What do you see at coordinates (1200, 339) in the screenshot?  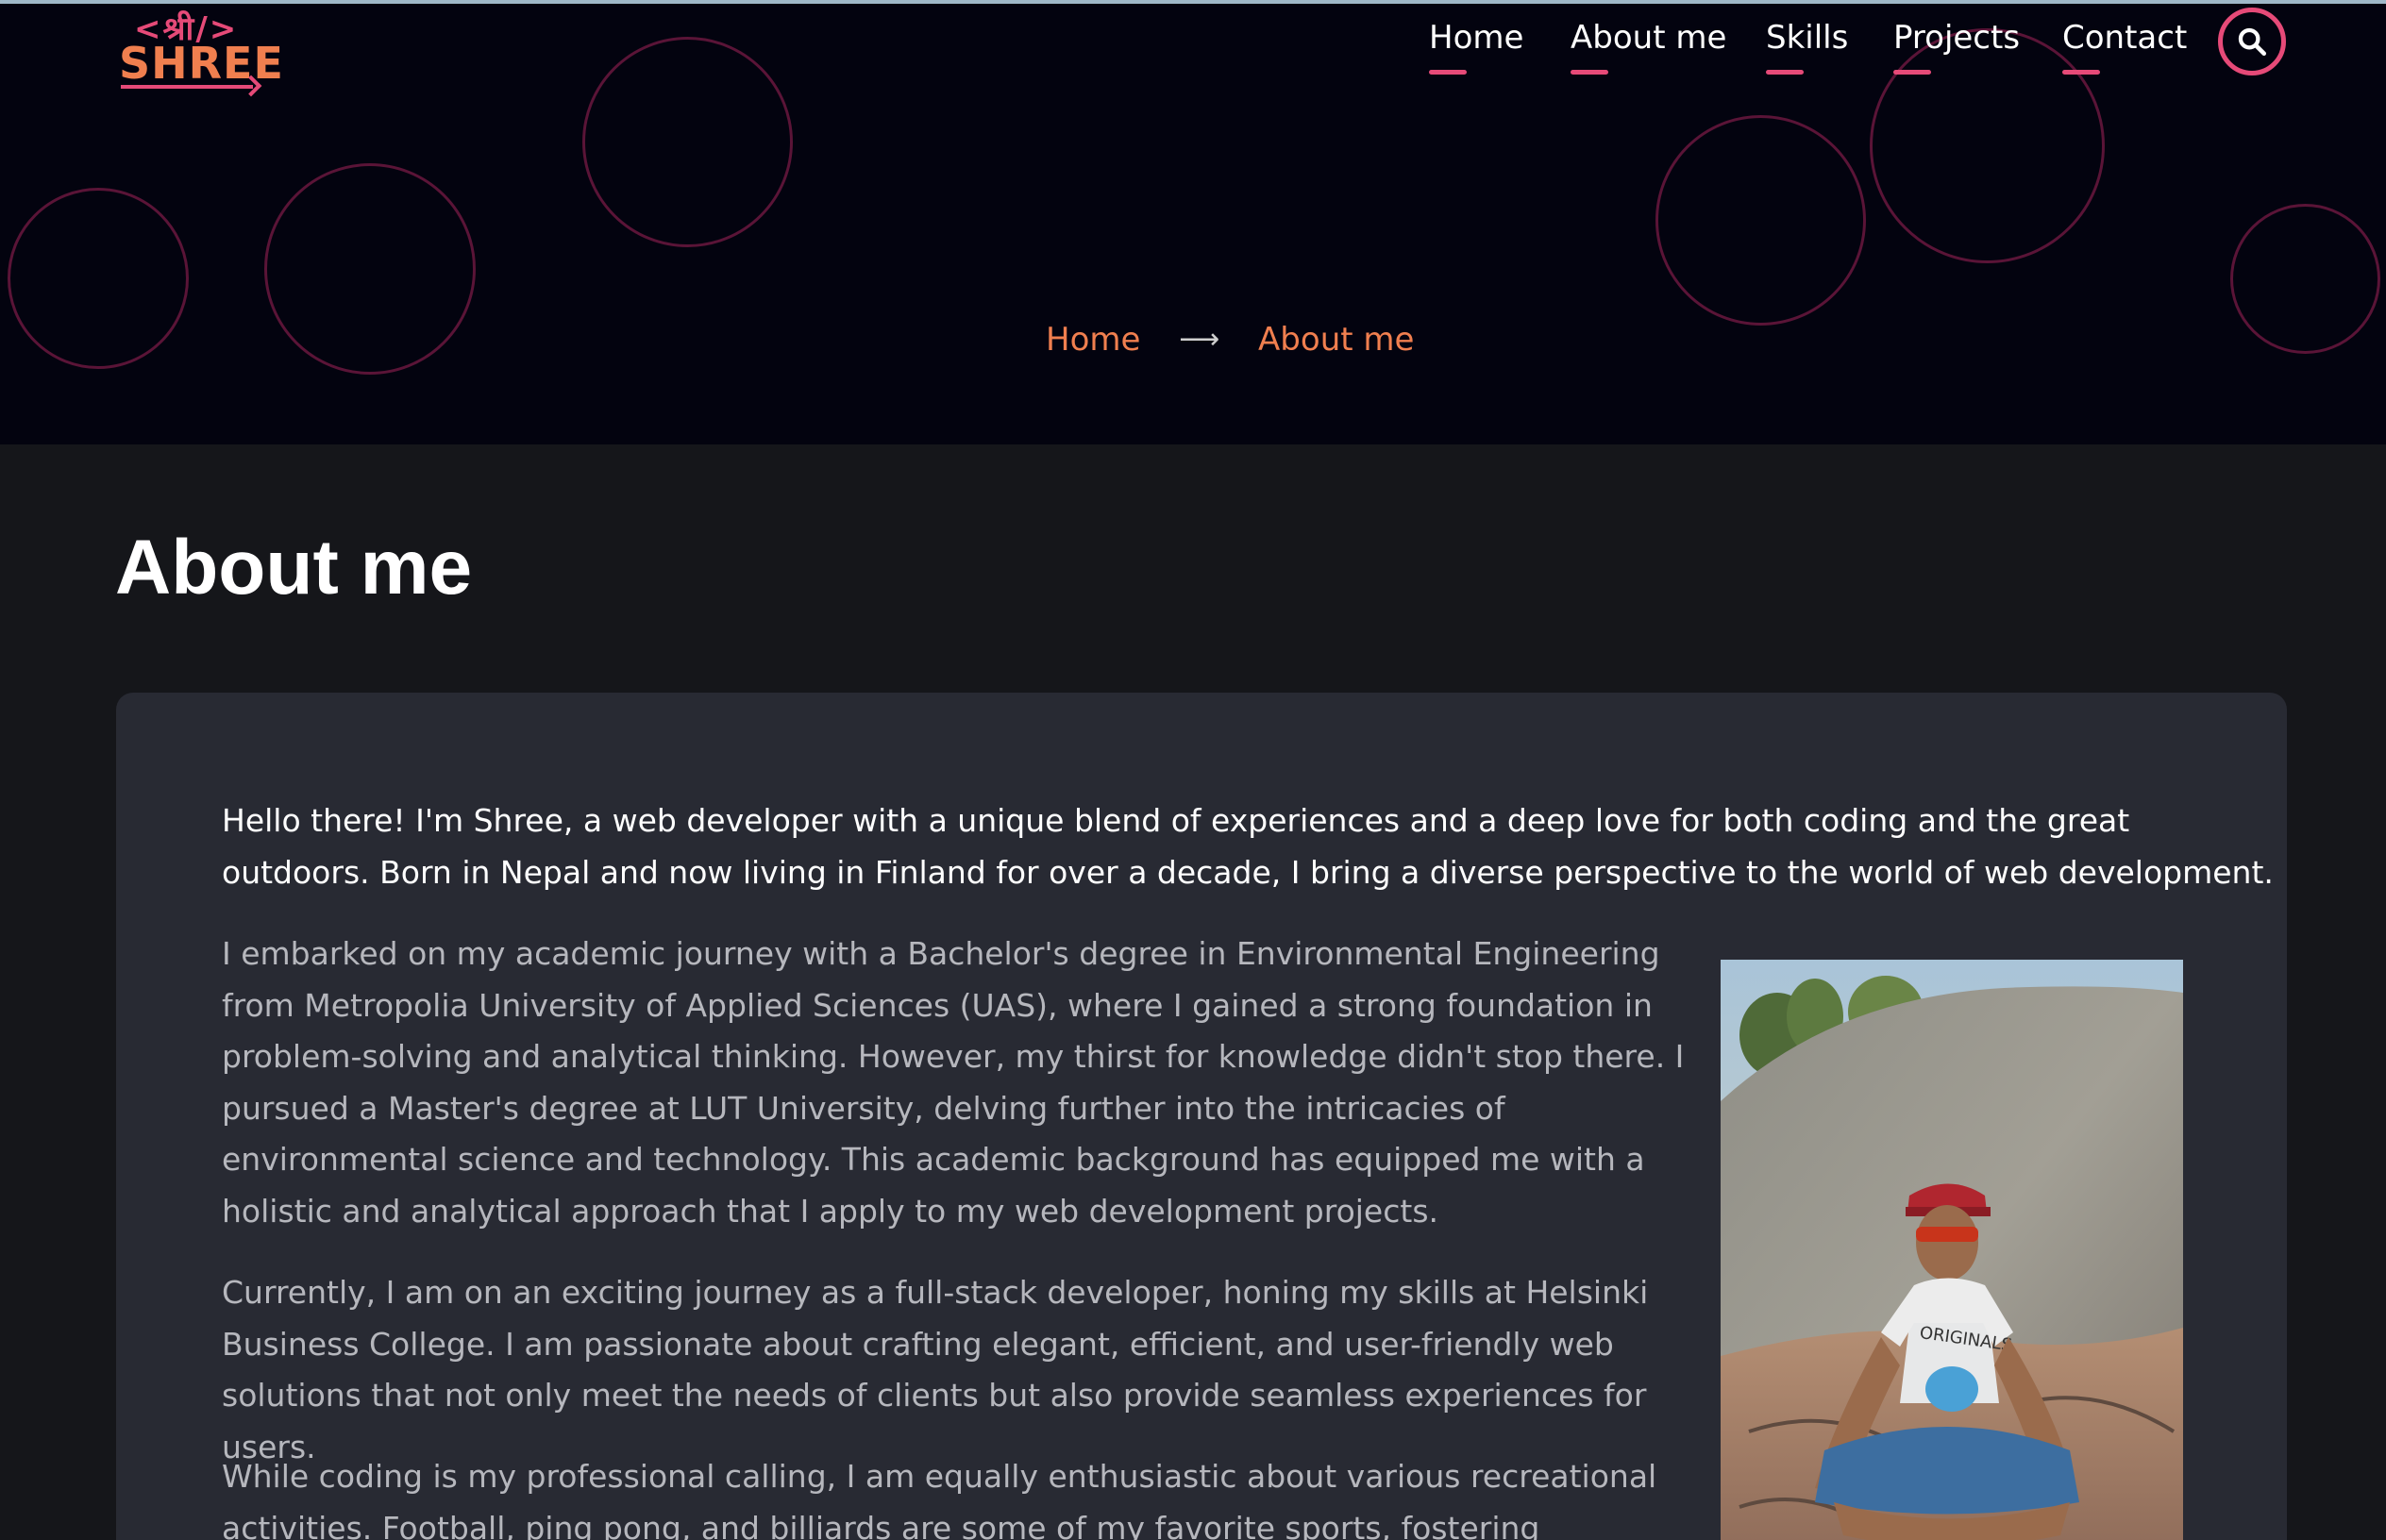 I see `breadcrumb-arrow-icon: ⟶` at bounding box center [1200, 339].